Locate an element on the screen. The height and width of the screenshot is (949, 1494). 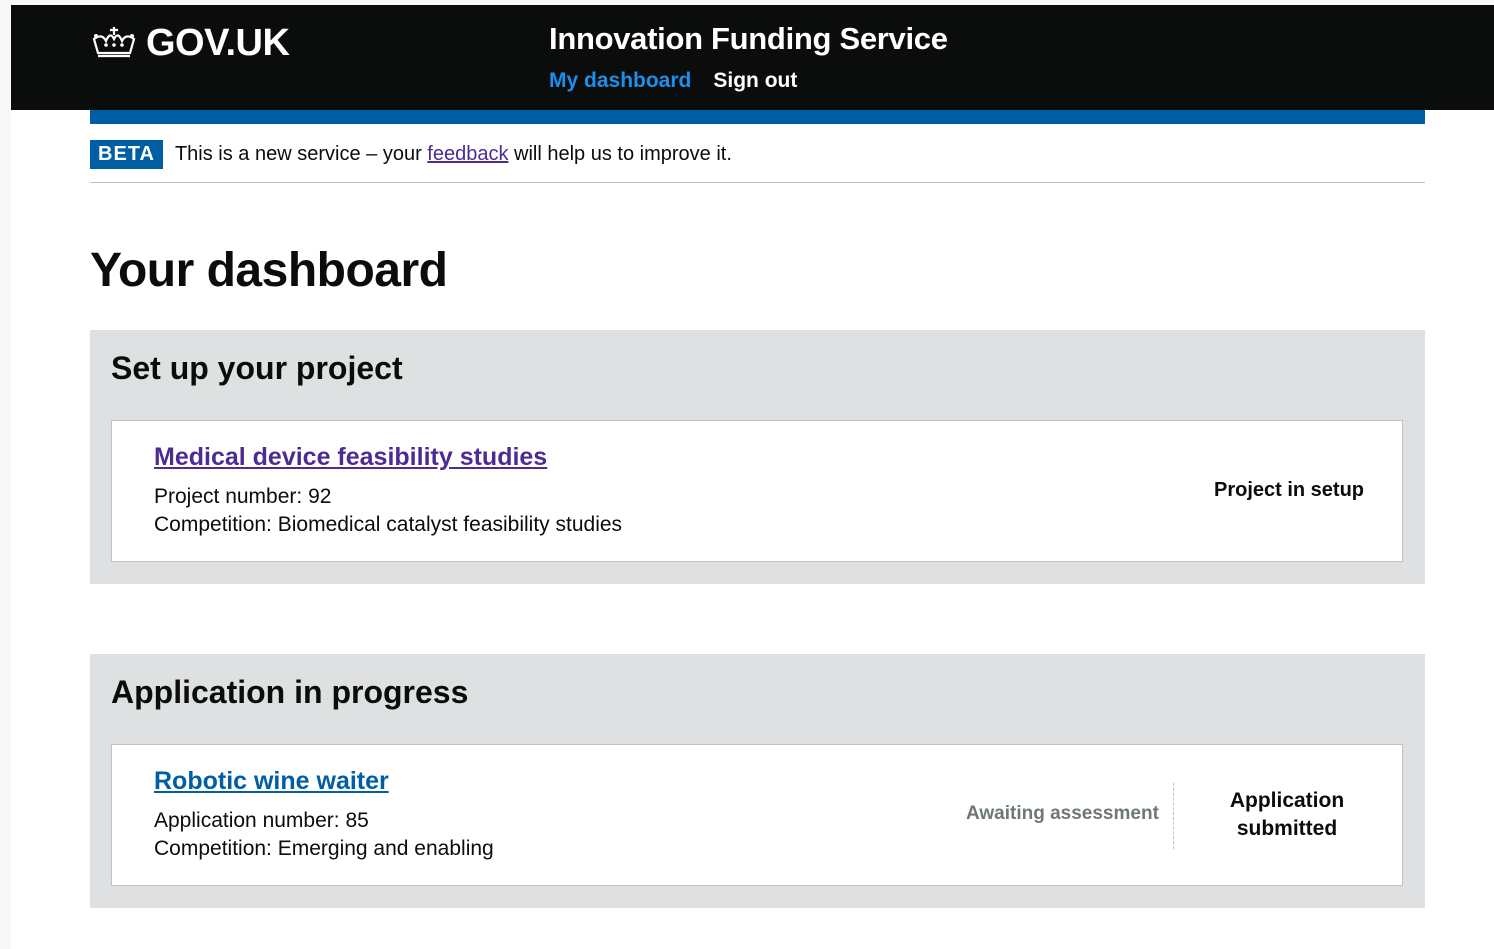
beta-divider is located at coordinates (757, 182).